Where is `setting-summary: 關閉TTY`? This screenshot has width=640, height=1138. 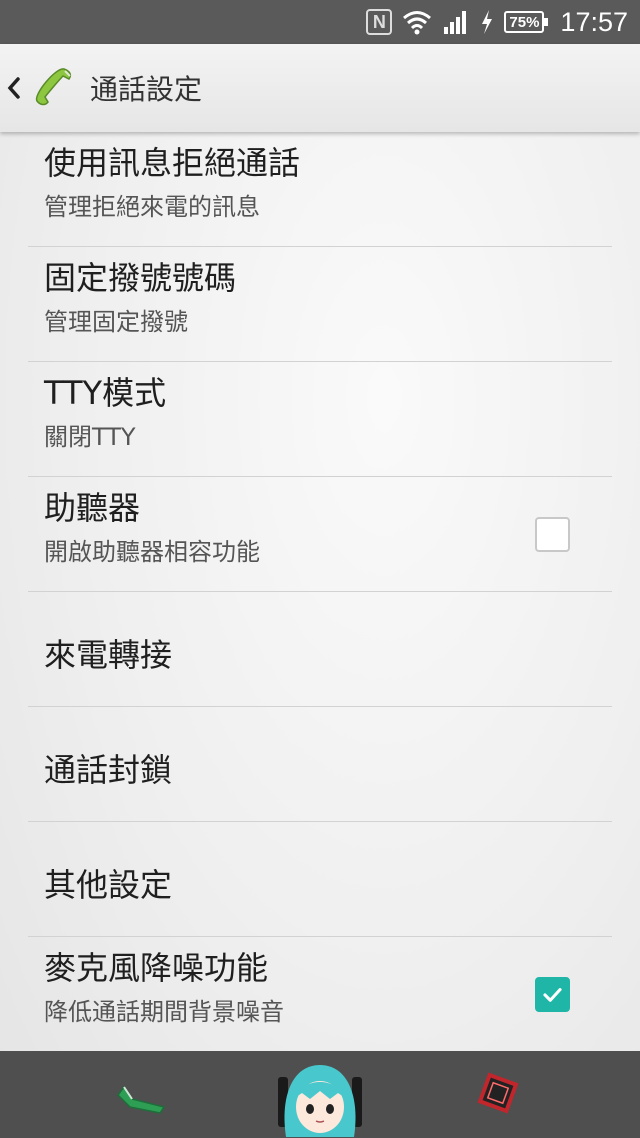
setting-summary: 關閉TTY is located at coordinates (90, 437).